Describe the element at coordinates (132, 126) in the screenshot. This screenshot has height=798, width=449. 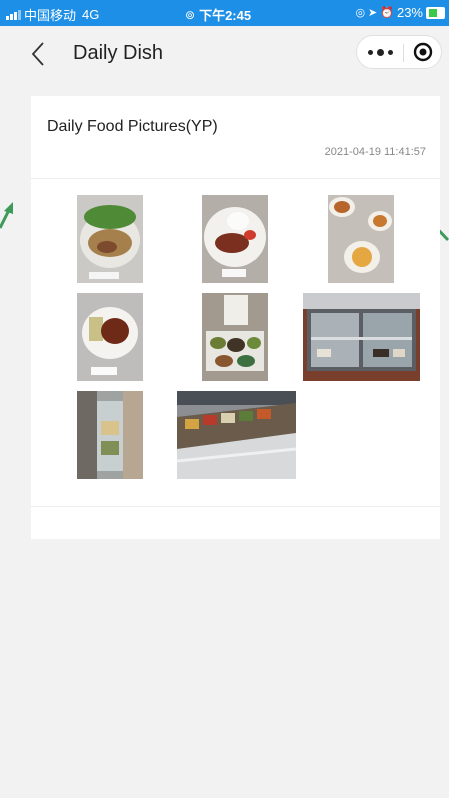
I see `card-title: Daily Food Pictures(YP)` at that location.